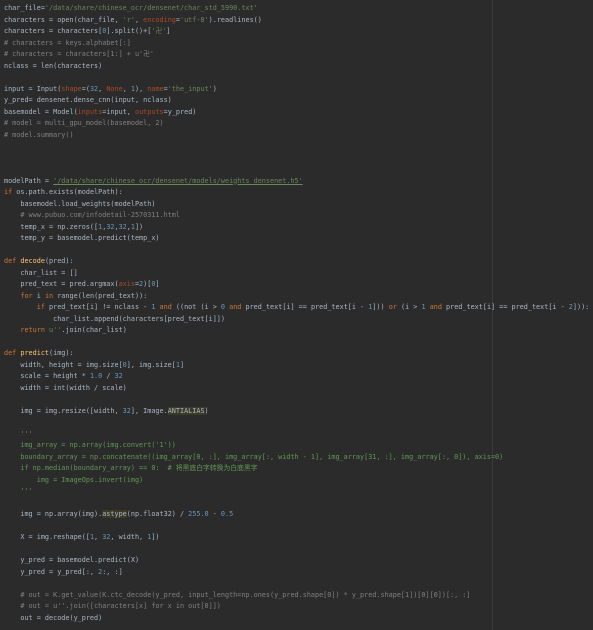 The height and width of the screenshot is (630, 593). What do you see at coordinates (24, 8) in the screenshot?
I see `code-token: char_file=` at bounding box center [24, 8].